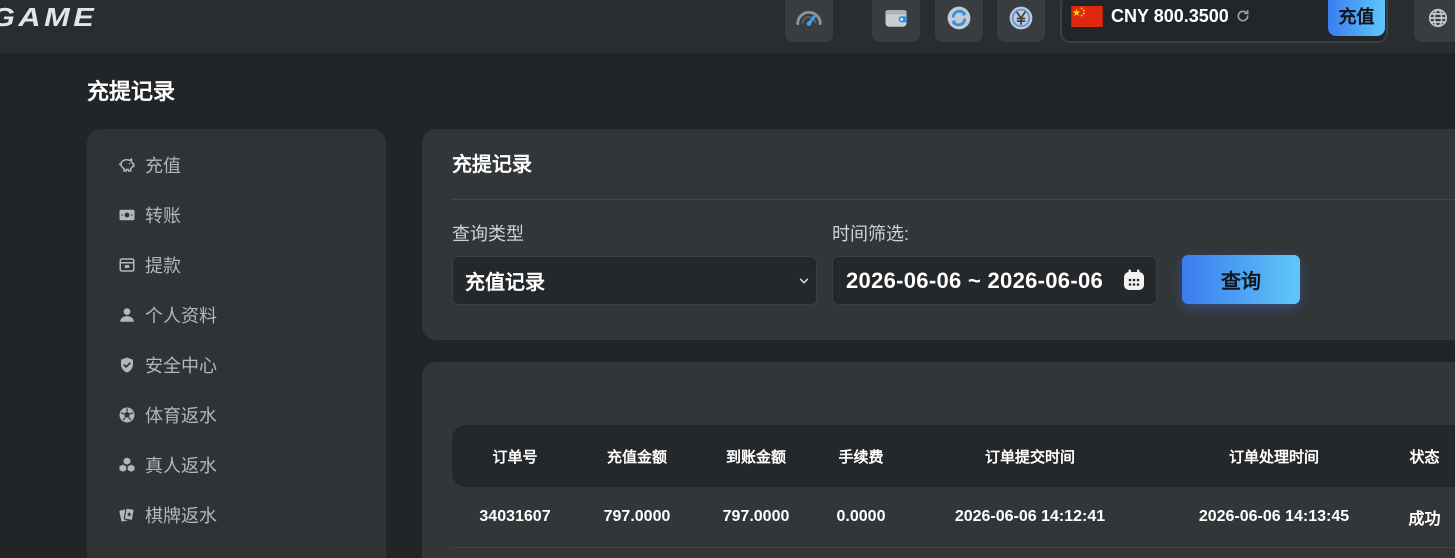  Describe the element at coordinates (1029, 457) in the screenshot. I see `column-header-submit-time: 订单提交时间` at that location.